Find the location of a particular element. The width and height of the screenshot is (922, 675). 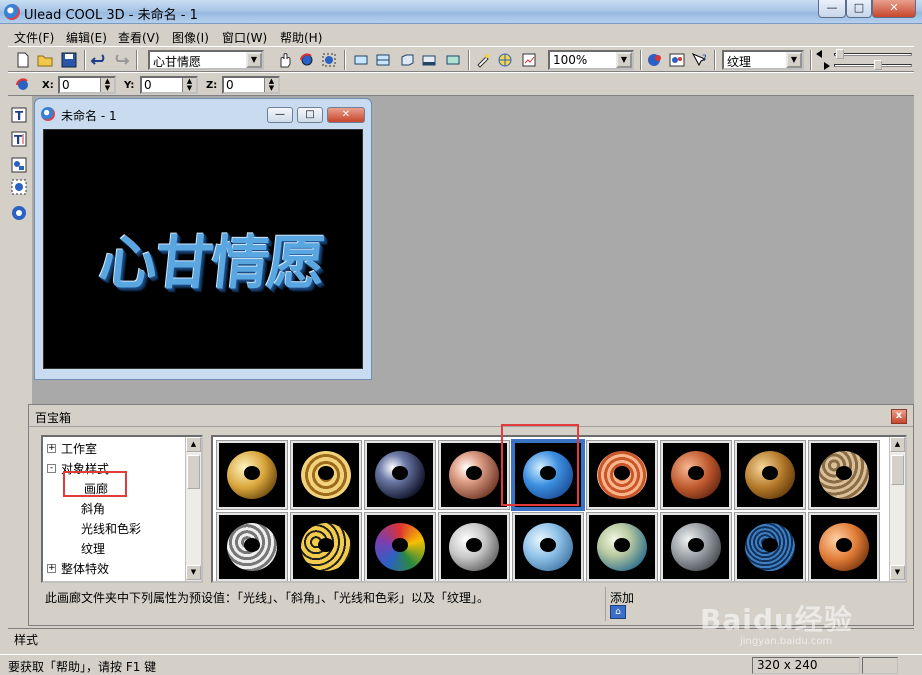

thumbnail-leopard is located at coordinates (326, 546).